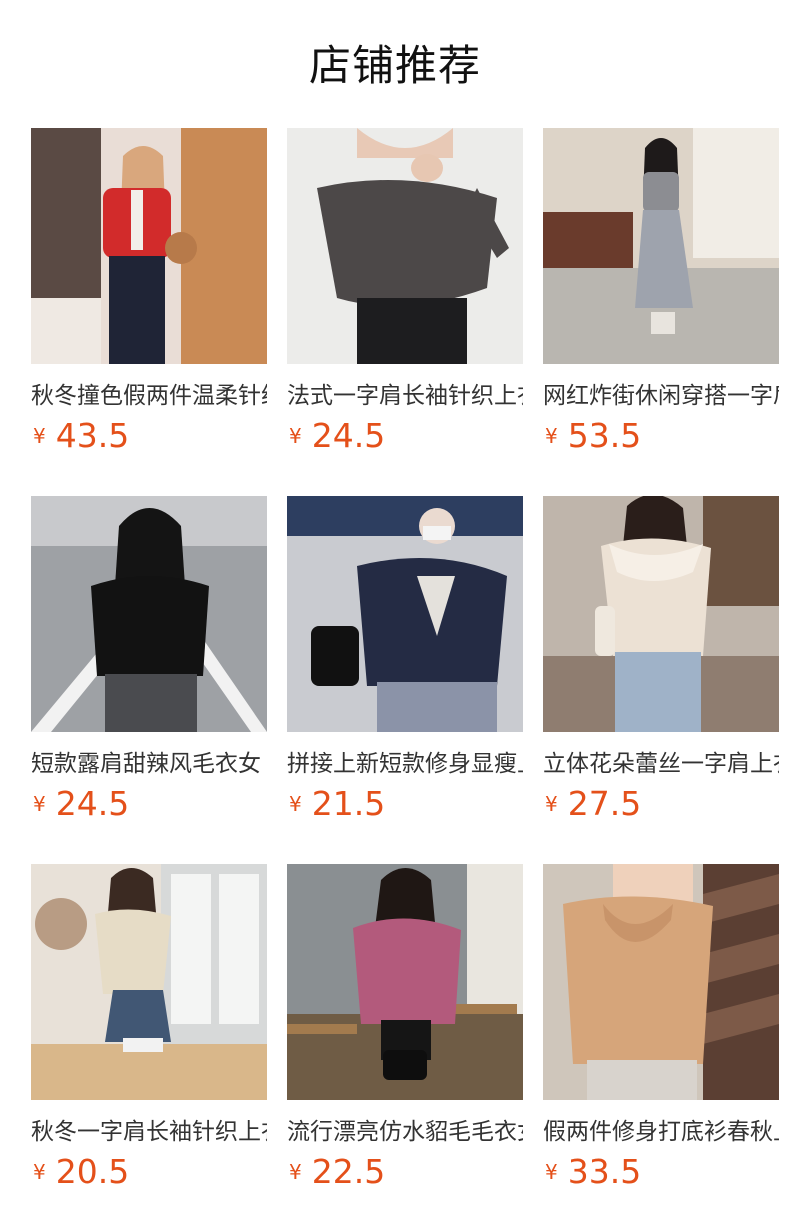 Image resolution: width=790 pixels, height=1232 pixels. I want to click on product-price: 20.5, so click(92, 1171).